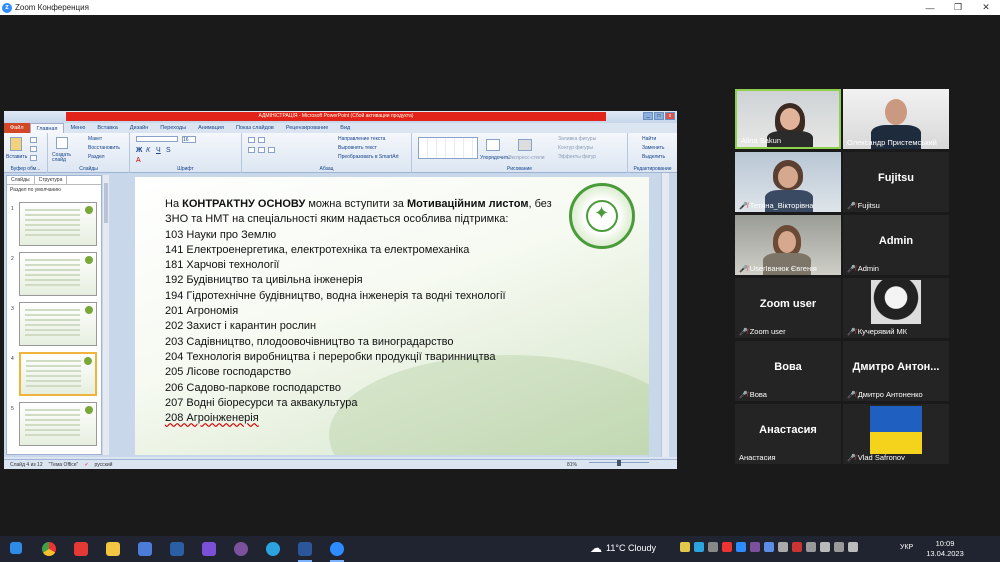  I want to click on anydesk-icon, so click(81, 549).